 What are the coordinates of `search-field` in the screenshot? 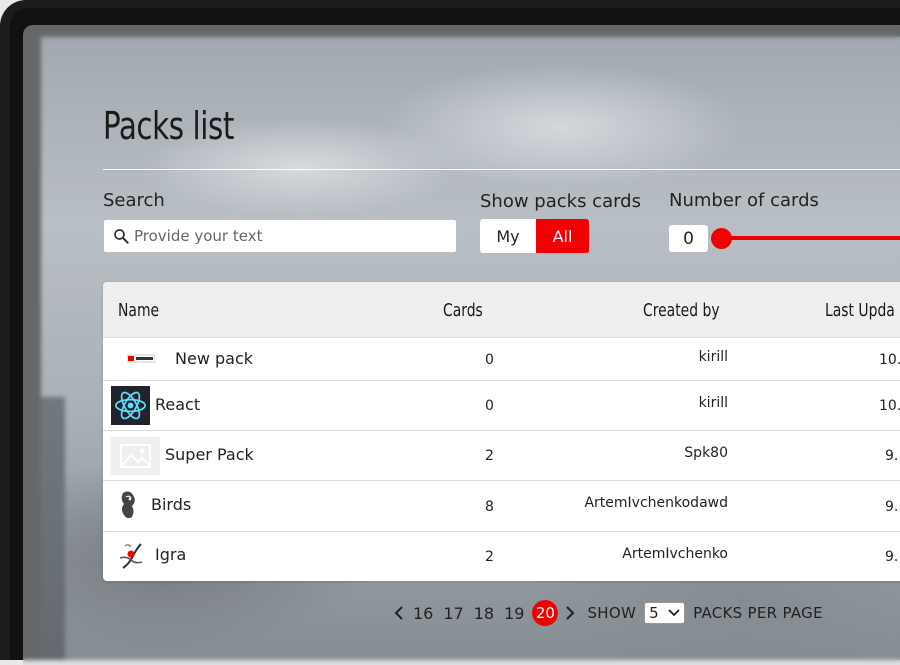 It's located at (280, 236).